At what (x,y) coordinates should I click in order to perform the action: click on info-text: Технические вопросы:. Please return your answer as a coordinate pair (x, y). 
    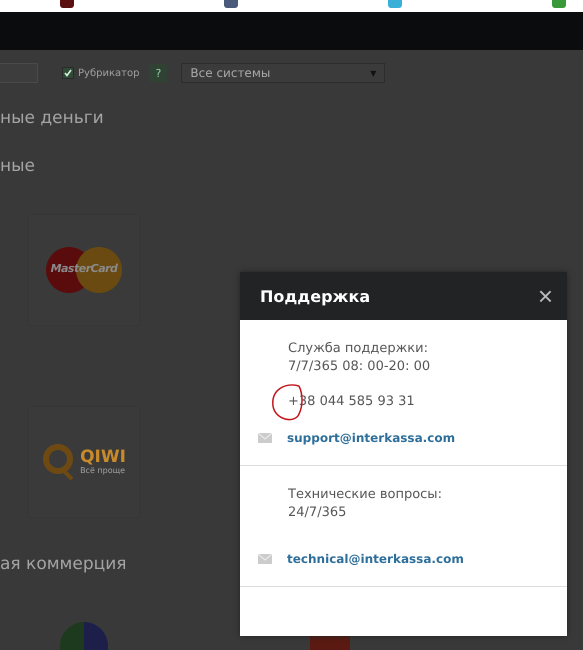
    Looking at the image, I should click on (365, 495).